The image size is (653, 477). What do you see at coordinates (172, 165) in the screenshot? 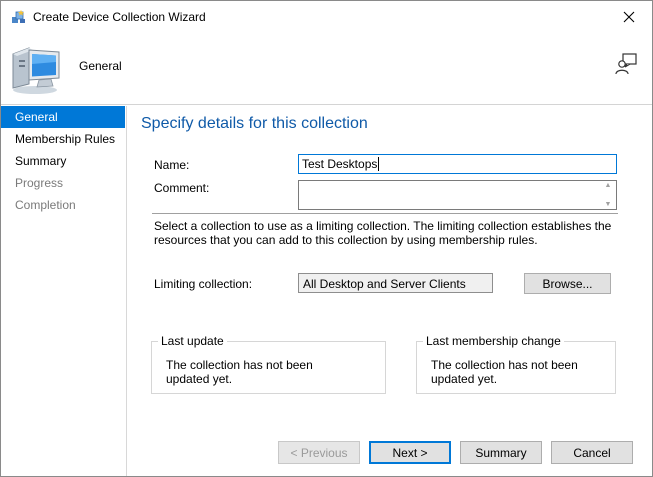
I see `name-label: Name:` at bounding box center [172, 165].